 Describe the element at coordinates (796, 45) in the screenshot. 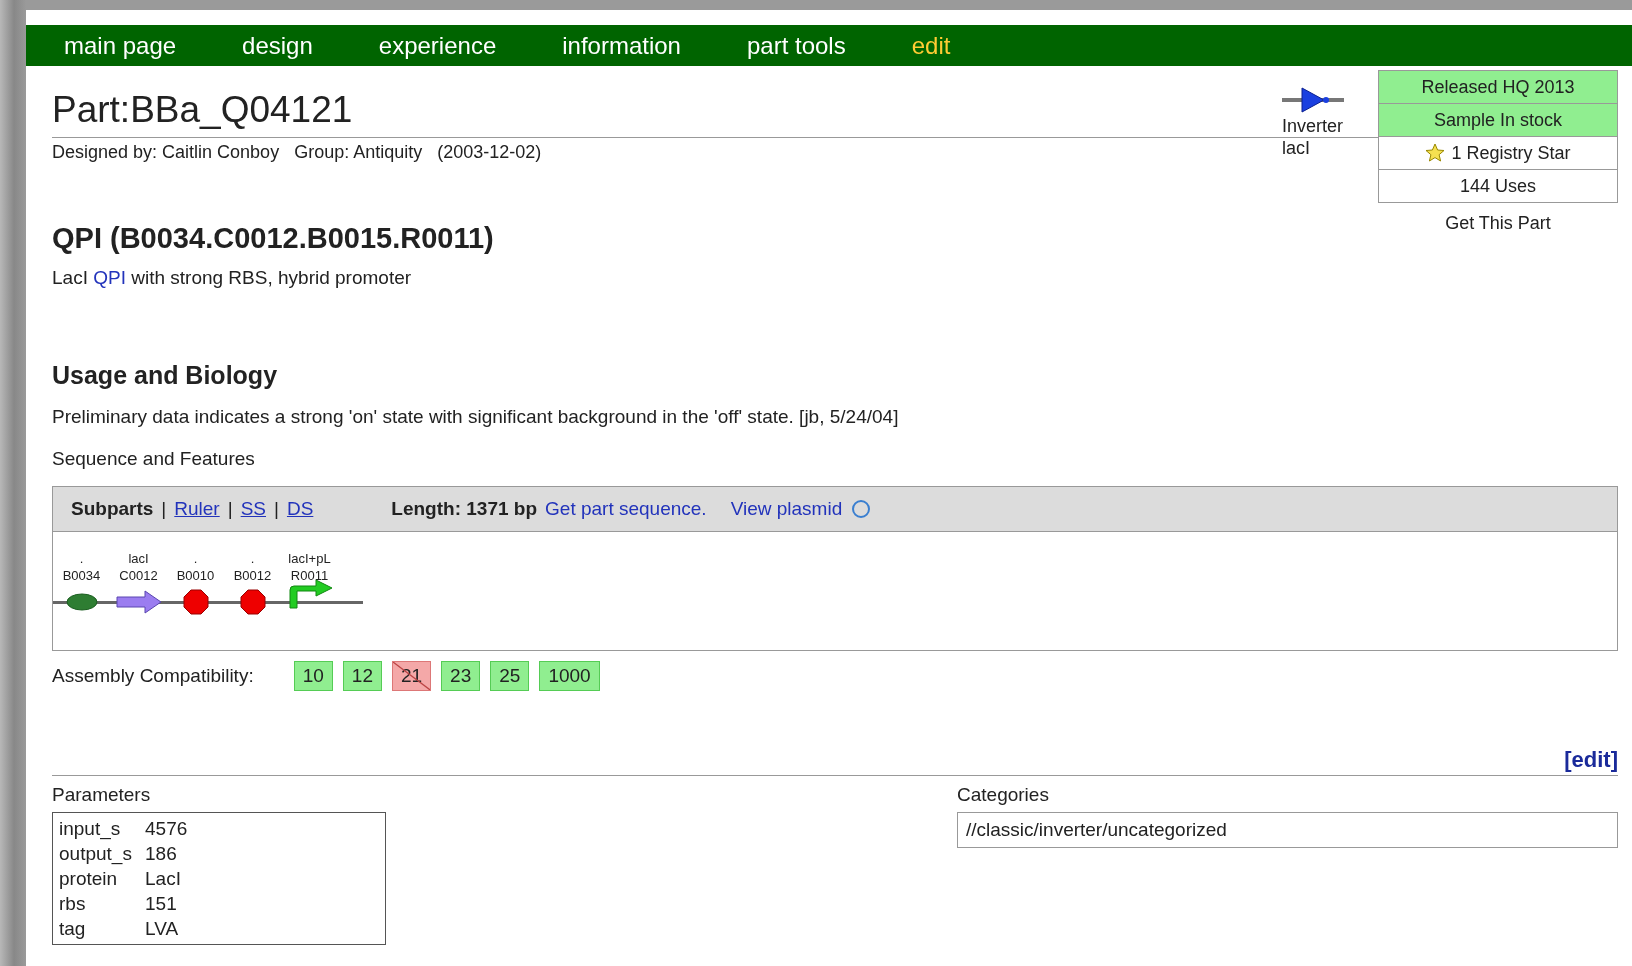

I see `nav-link: part tools` at that location.